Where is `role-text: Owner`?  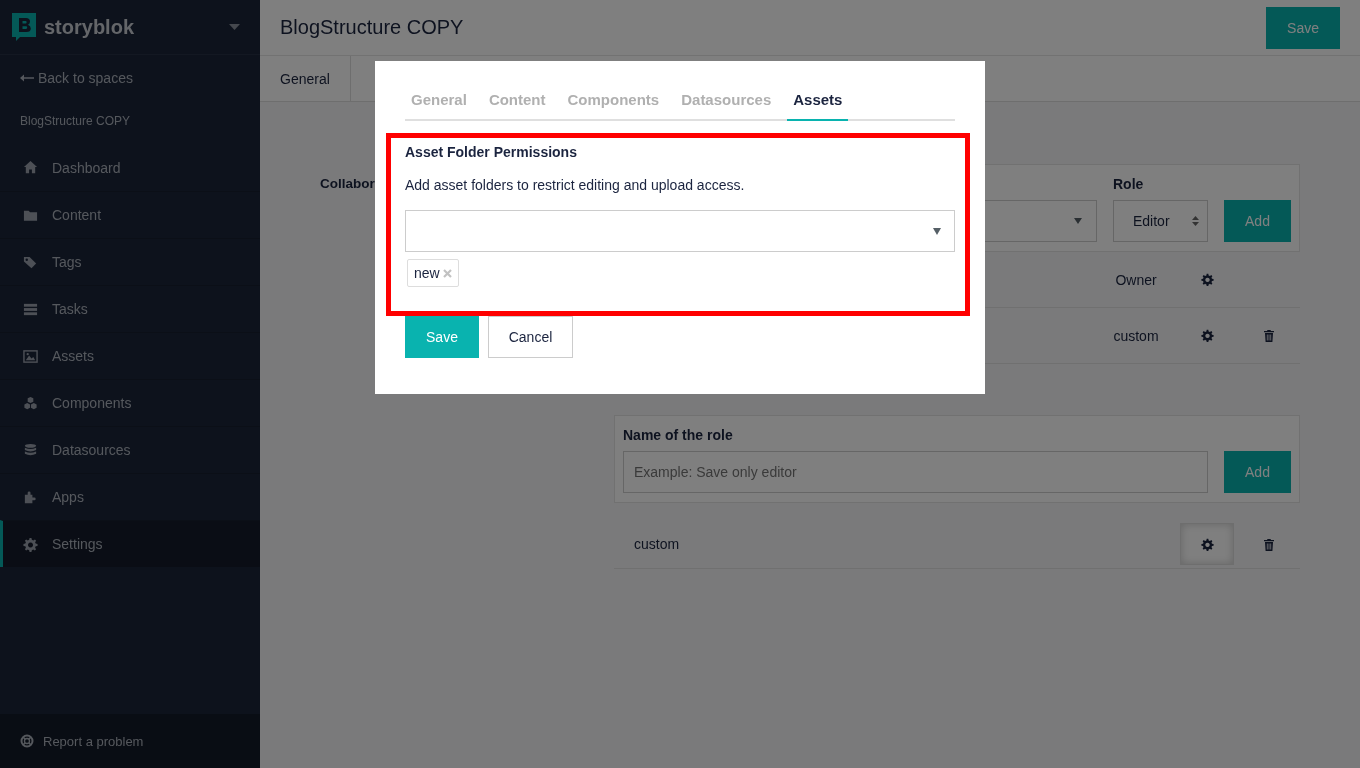
role-text: Owner is located at coordinates (1136, 279).